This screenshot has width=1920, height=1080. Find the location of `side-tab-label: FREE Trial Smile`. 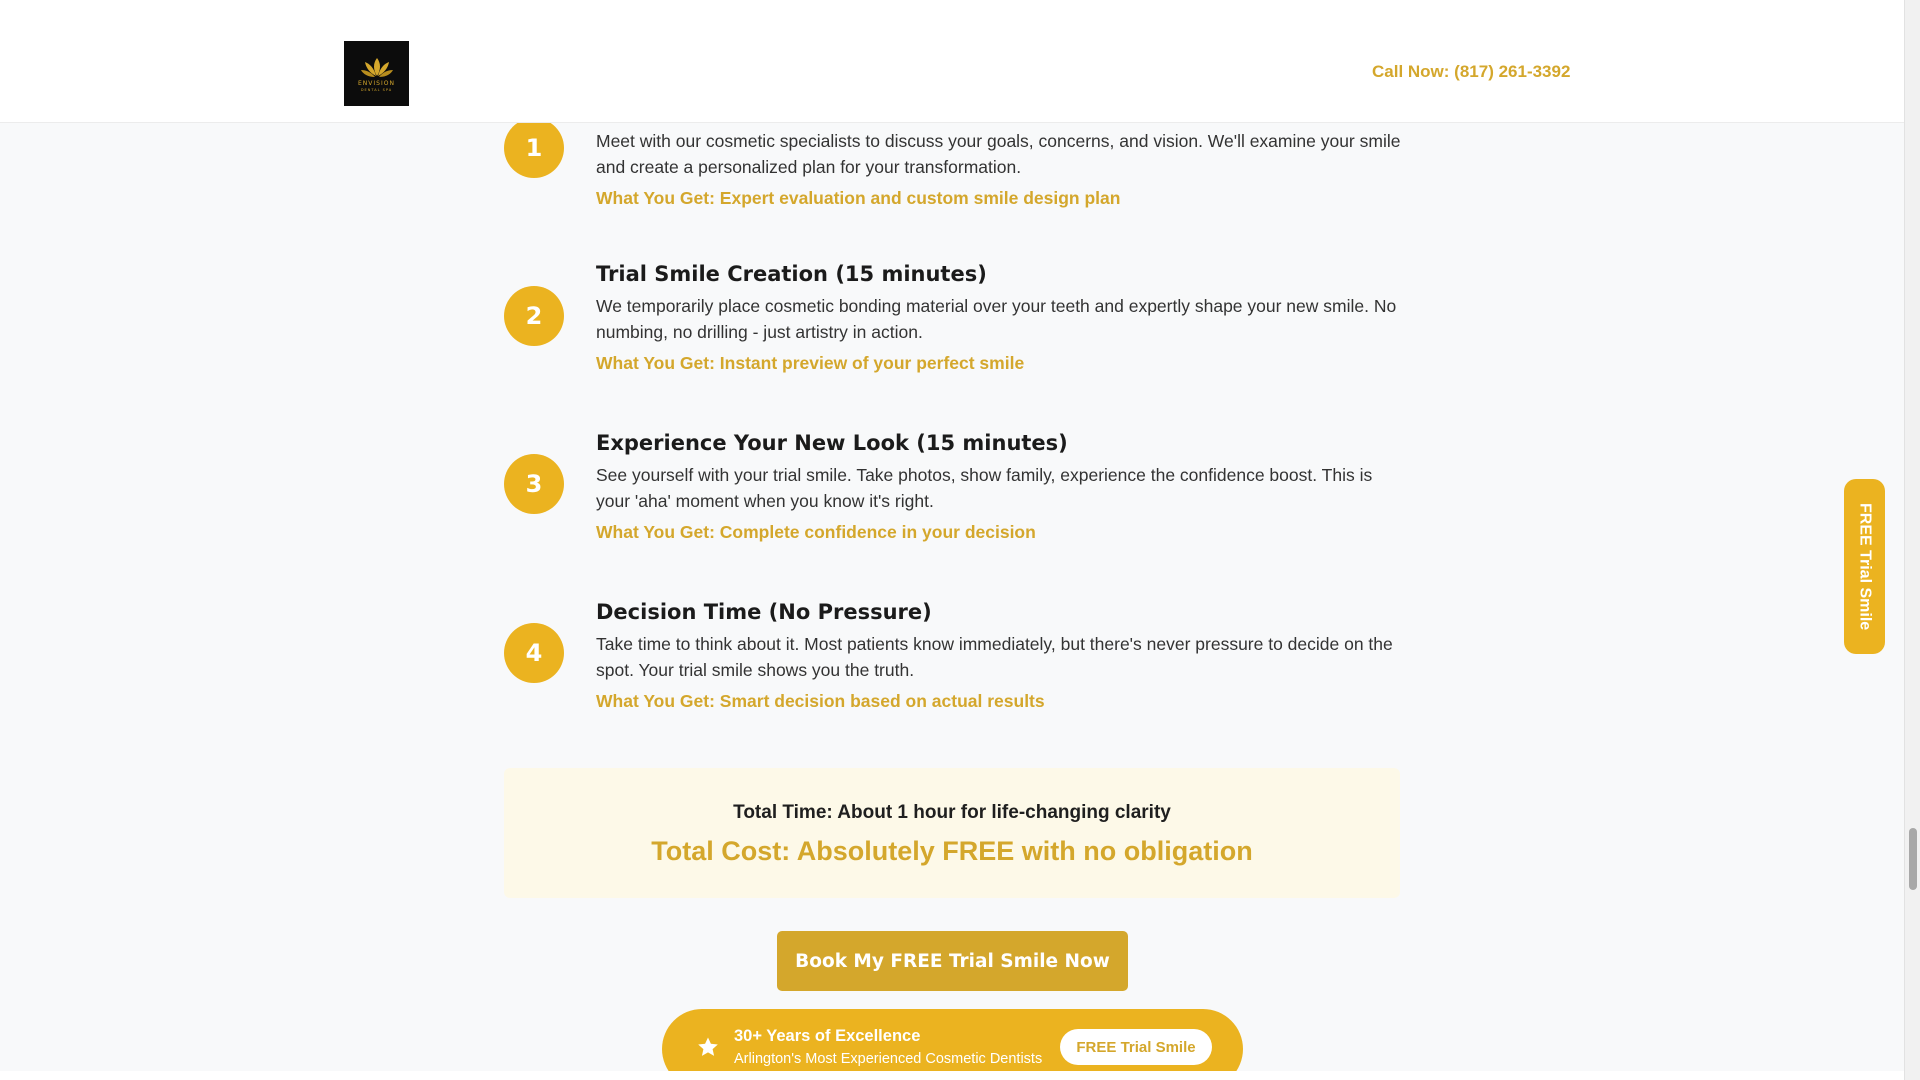

side-tab-label: FREE Trial Smile is located at coordinates (1865, 566).